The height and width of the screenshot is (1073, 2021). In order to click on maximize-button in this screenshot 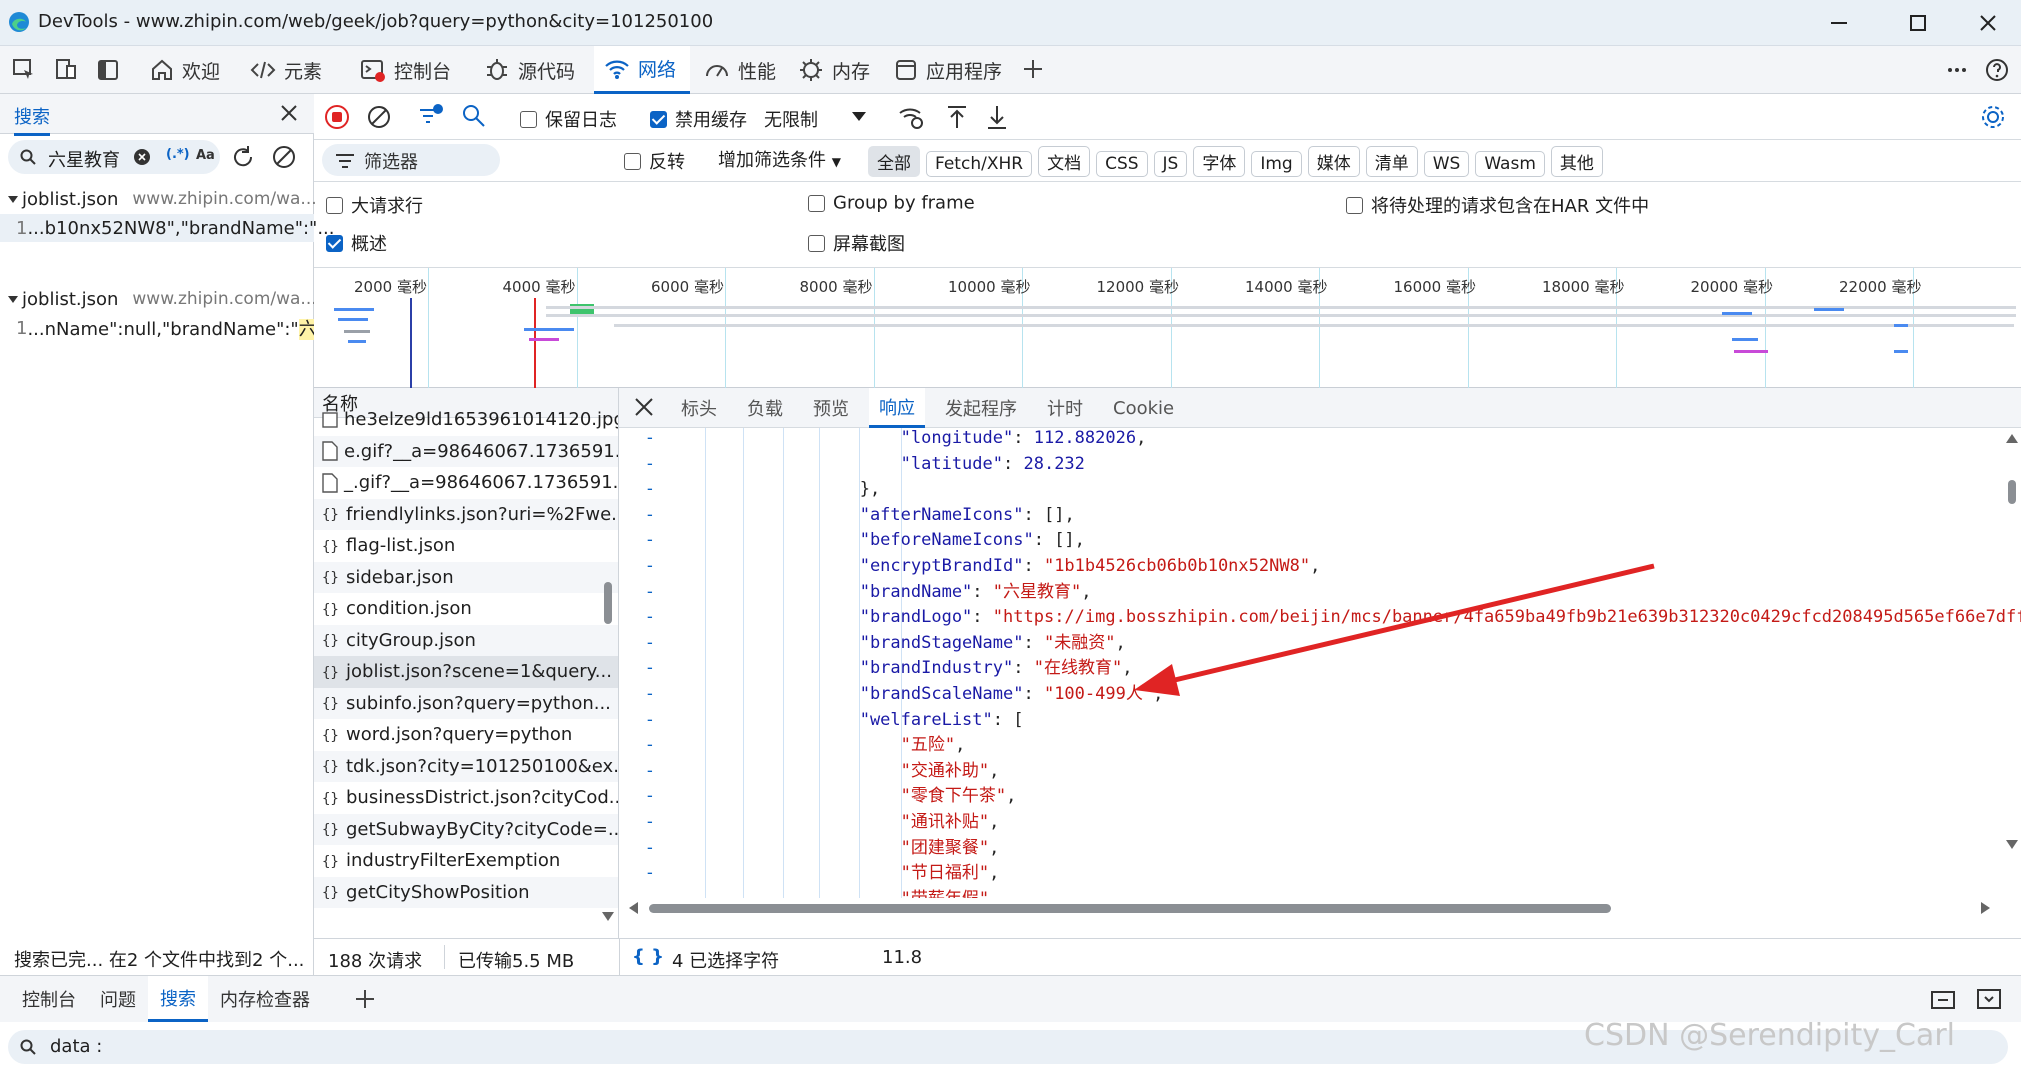, I will do `click(1918, 23)`.